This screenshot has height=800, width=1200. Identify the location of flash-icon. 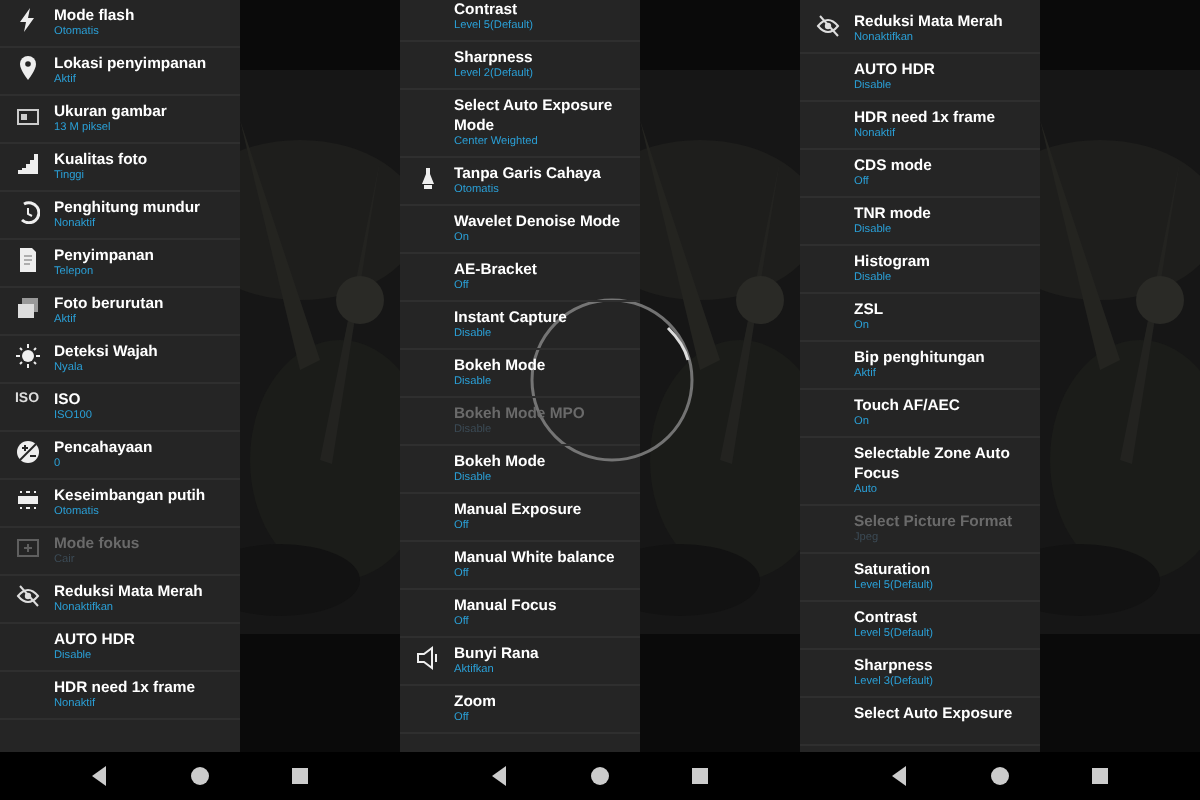
(27, 20).